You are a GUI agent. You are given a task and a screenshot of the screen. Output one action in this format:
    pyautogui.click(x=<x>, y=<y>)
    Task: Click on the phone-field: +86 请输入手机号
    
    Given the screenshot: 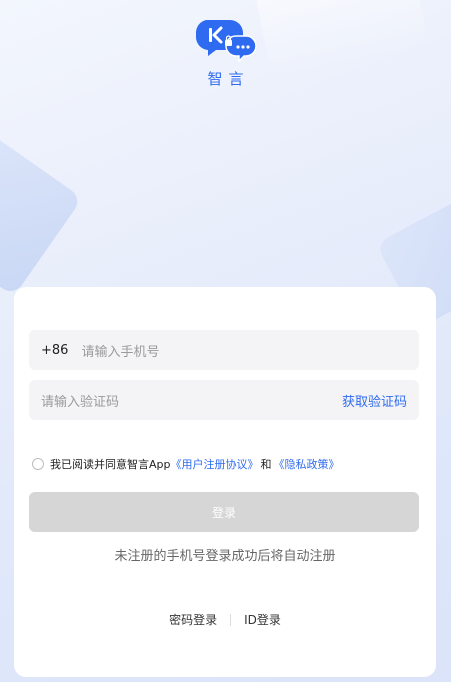 What is the action you would take?
    pyautogui.click(x=224, y=350)
    